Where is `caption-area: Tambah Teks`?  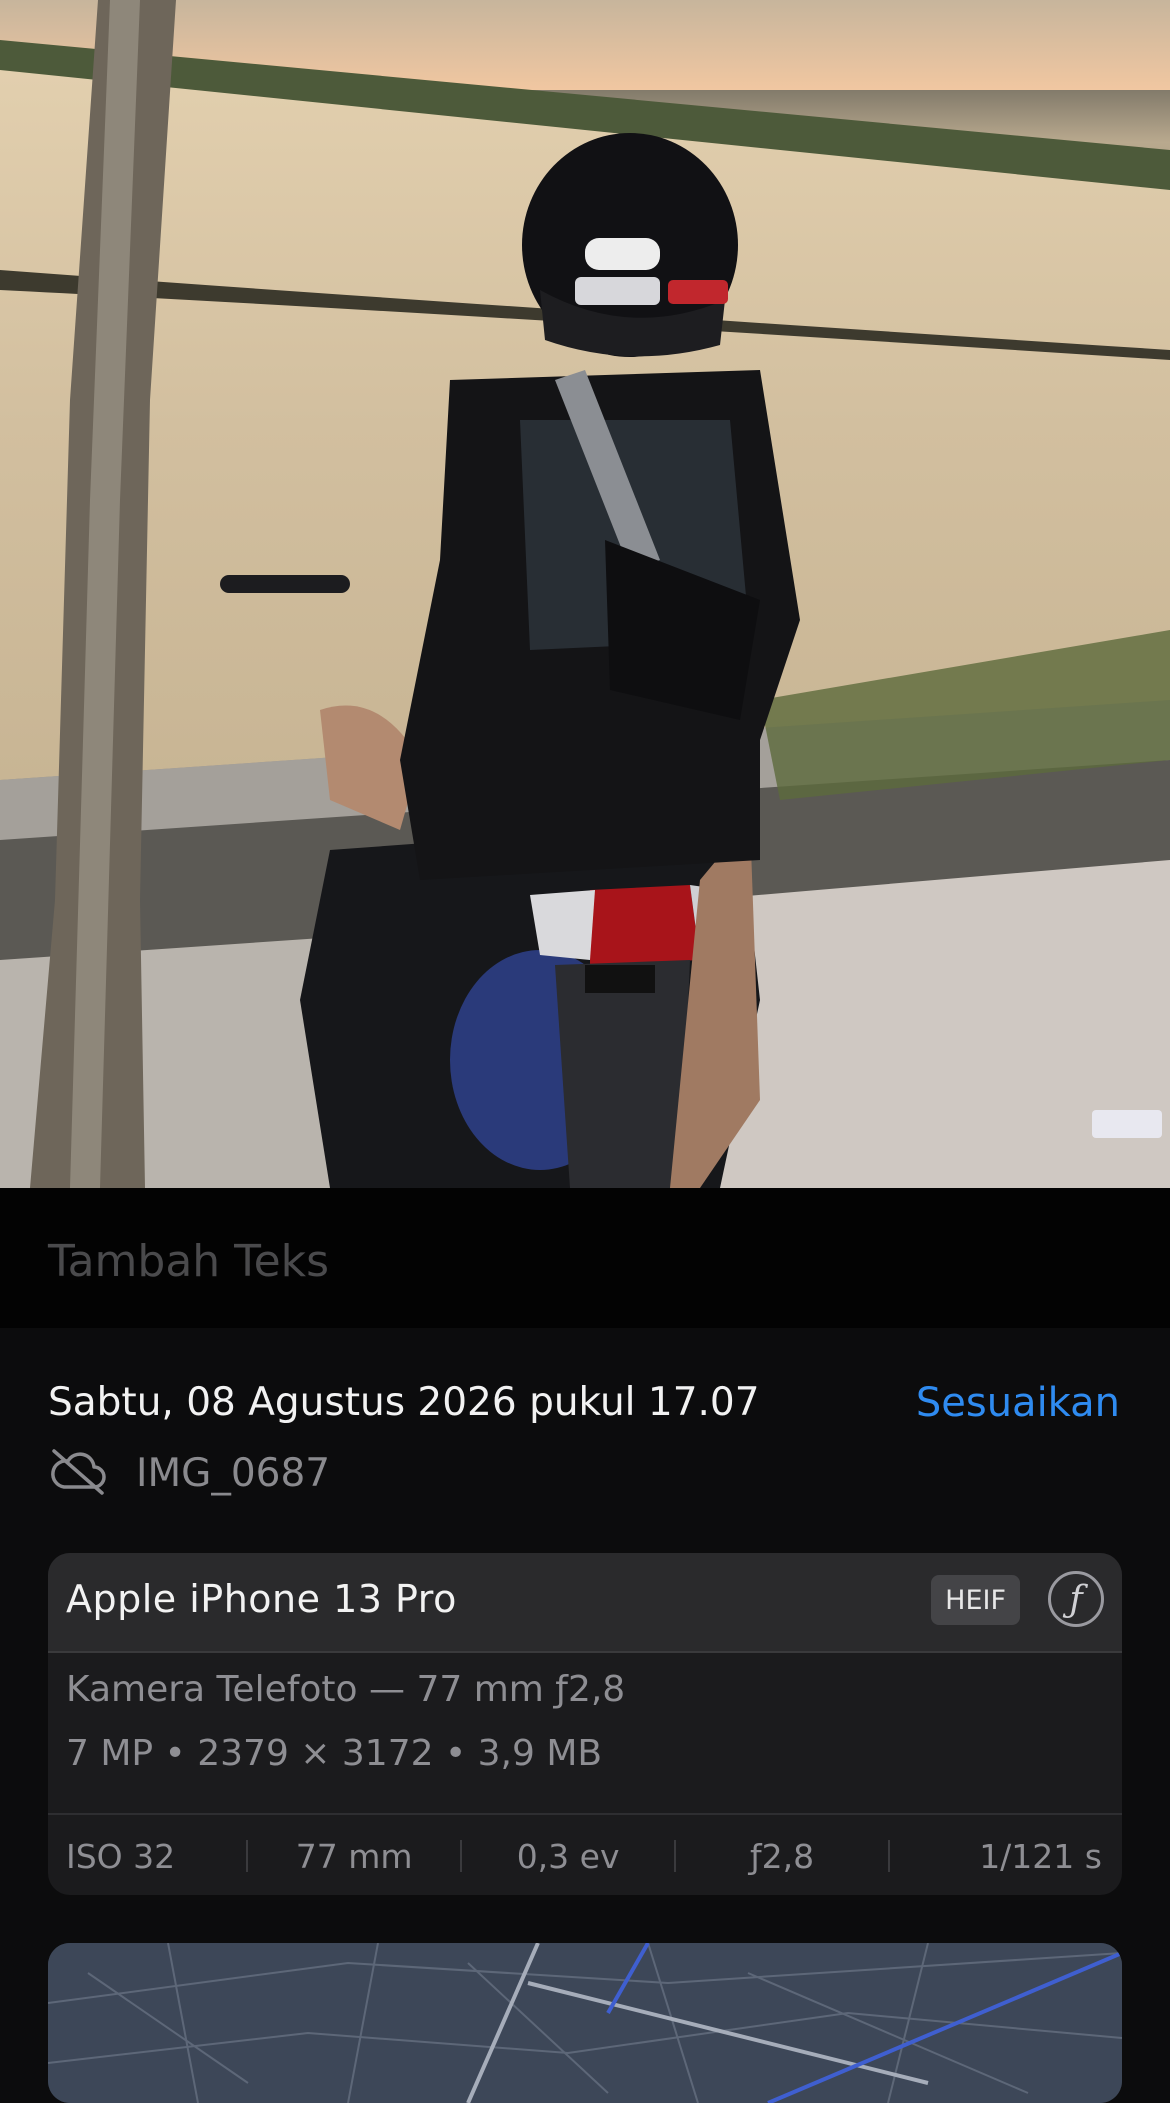 caption-area: Tambah Teks is located at coordinates (585, 1258).